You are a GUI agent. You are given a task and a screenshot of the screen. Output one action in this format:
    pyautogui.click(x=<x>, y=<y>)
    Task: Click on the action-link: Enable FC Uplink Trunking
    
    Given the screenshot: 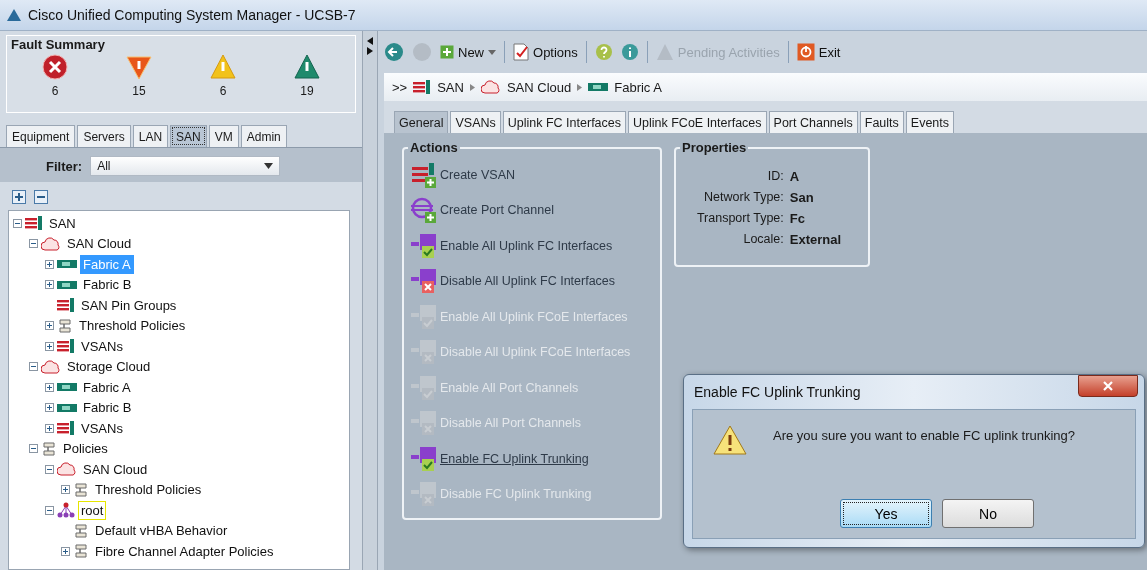 What is the action you would take?
    pyautogui.click(x=514, y=458)
    